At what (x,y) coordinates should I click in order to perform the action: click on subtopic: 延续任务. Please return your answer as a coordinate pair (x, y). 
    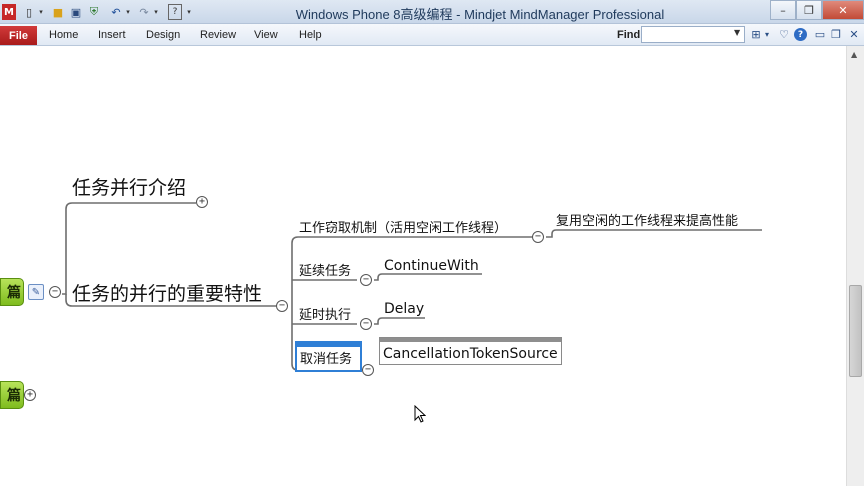
    Looking at the image, I should click on (325, 271).